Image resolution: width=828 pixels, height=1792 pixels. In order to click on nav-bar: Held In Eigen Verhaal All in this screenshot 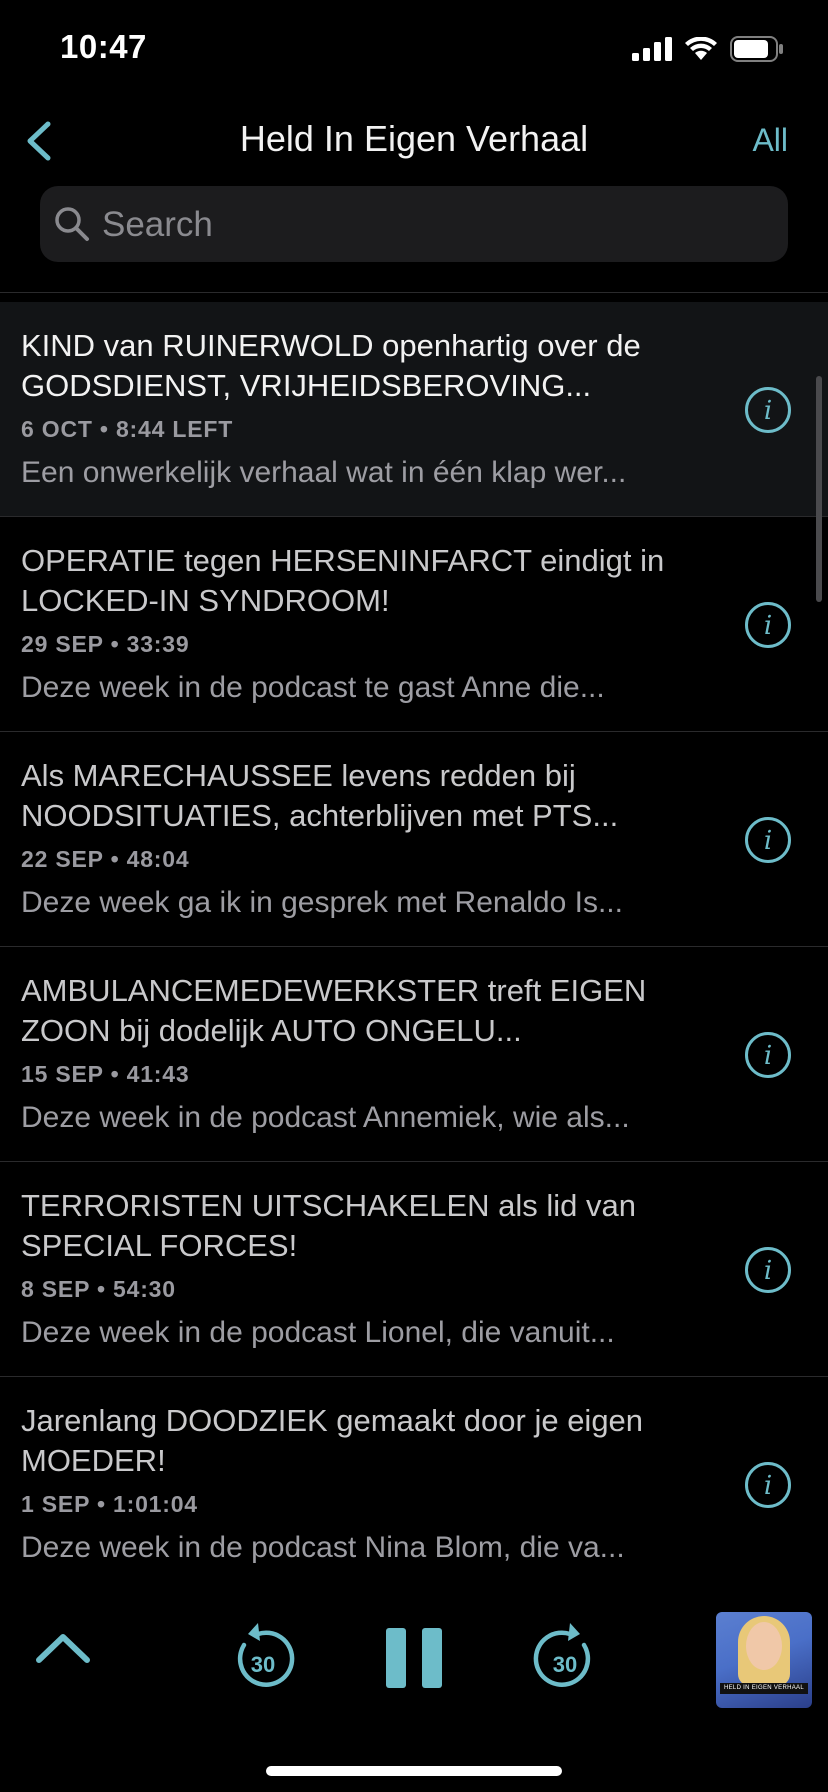, I will do `click(414, 140)`.